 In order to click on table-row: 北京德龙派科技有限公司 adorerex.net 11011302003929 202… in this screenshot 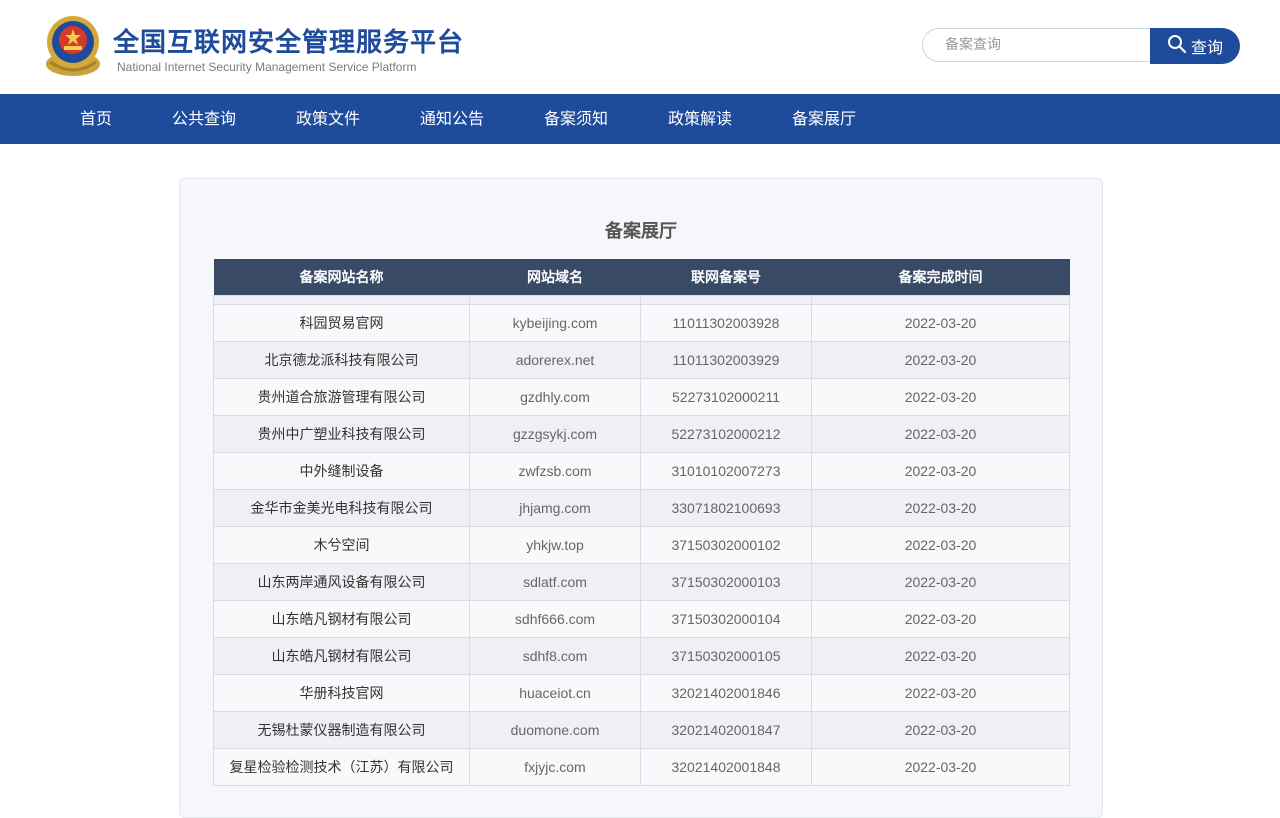, I will do `click(641, 360)`.